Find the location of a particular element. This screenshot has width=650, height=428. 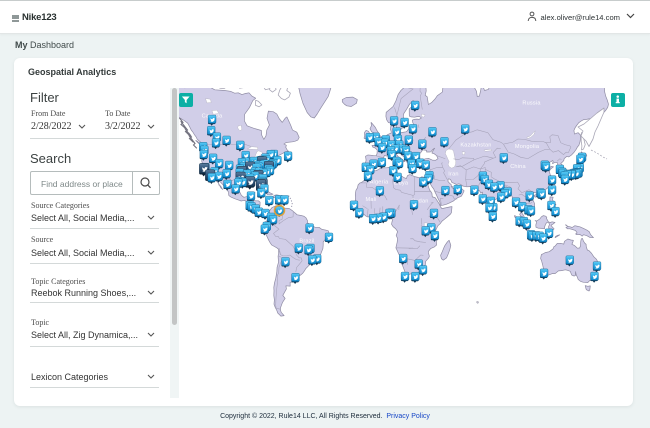

svg-text: Mongolia is located at coordinates (527, 147).